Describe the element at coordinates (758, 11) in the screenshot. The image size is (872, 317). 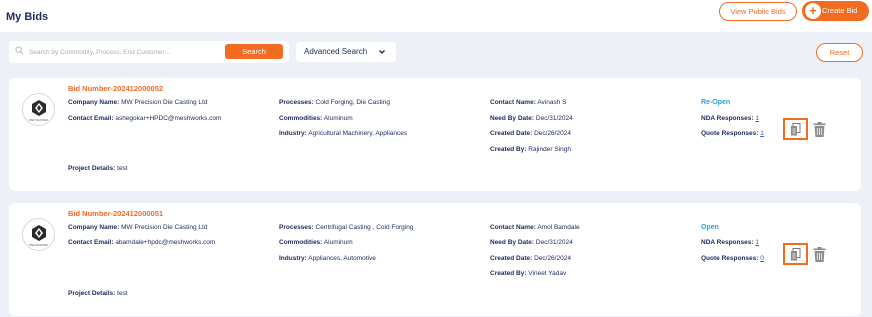
I see `view-public-bids-button: View Public Bids` at that location.